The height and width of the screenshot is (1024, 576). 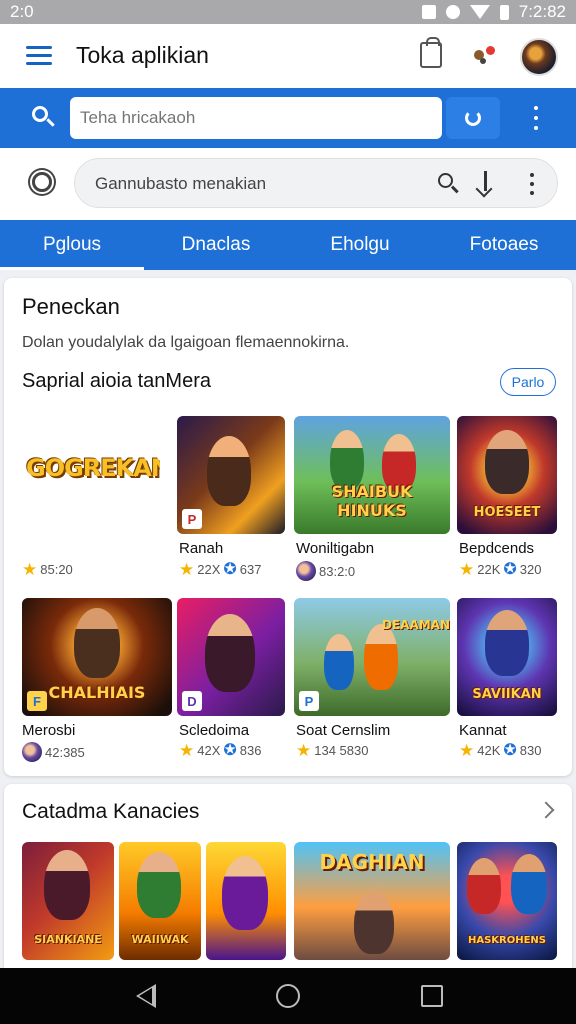 I want to click on app-tile-3: SHAIBUK HINUKS, so click(x=372, y=475).